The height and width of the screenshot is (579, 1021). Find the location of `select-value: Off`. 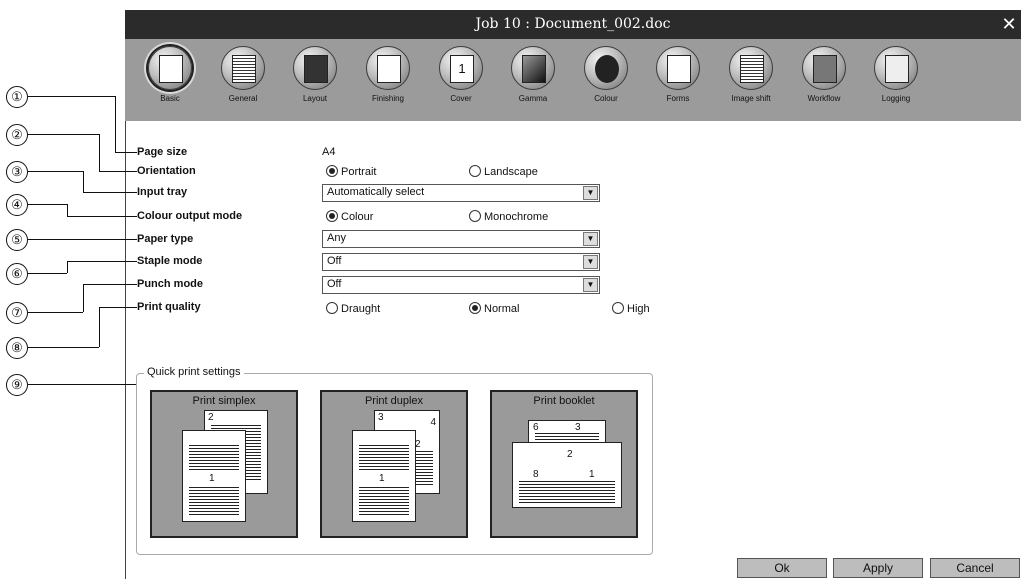

select-value: Off is located at coordinates (334, 284).